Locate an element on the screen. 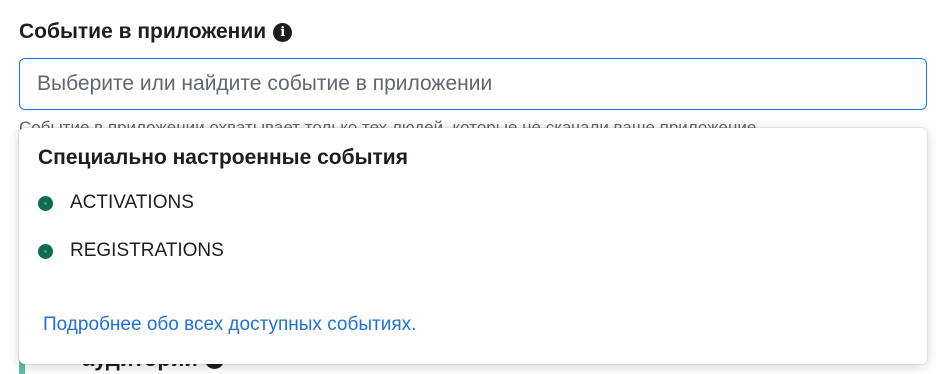 The height and width of the screenshot is (374, 950). event-option-registrations: REGISTRATIONS is located at coordinates (131, 251).